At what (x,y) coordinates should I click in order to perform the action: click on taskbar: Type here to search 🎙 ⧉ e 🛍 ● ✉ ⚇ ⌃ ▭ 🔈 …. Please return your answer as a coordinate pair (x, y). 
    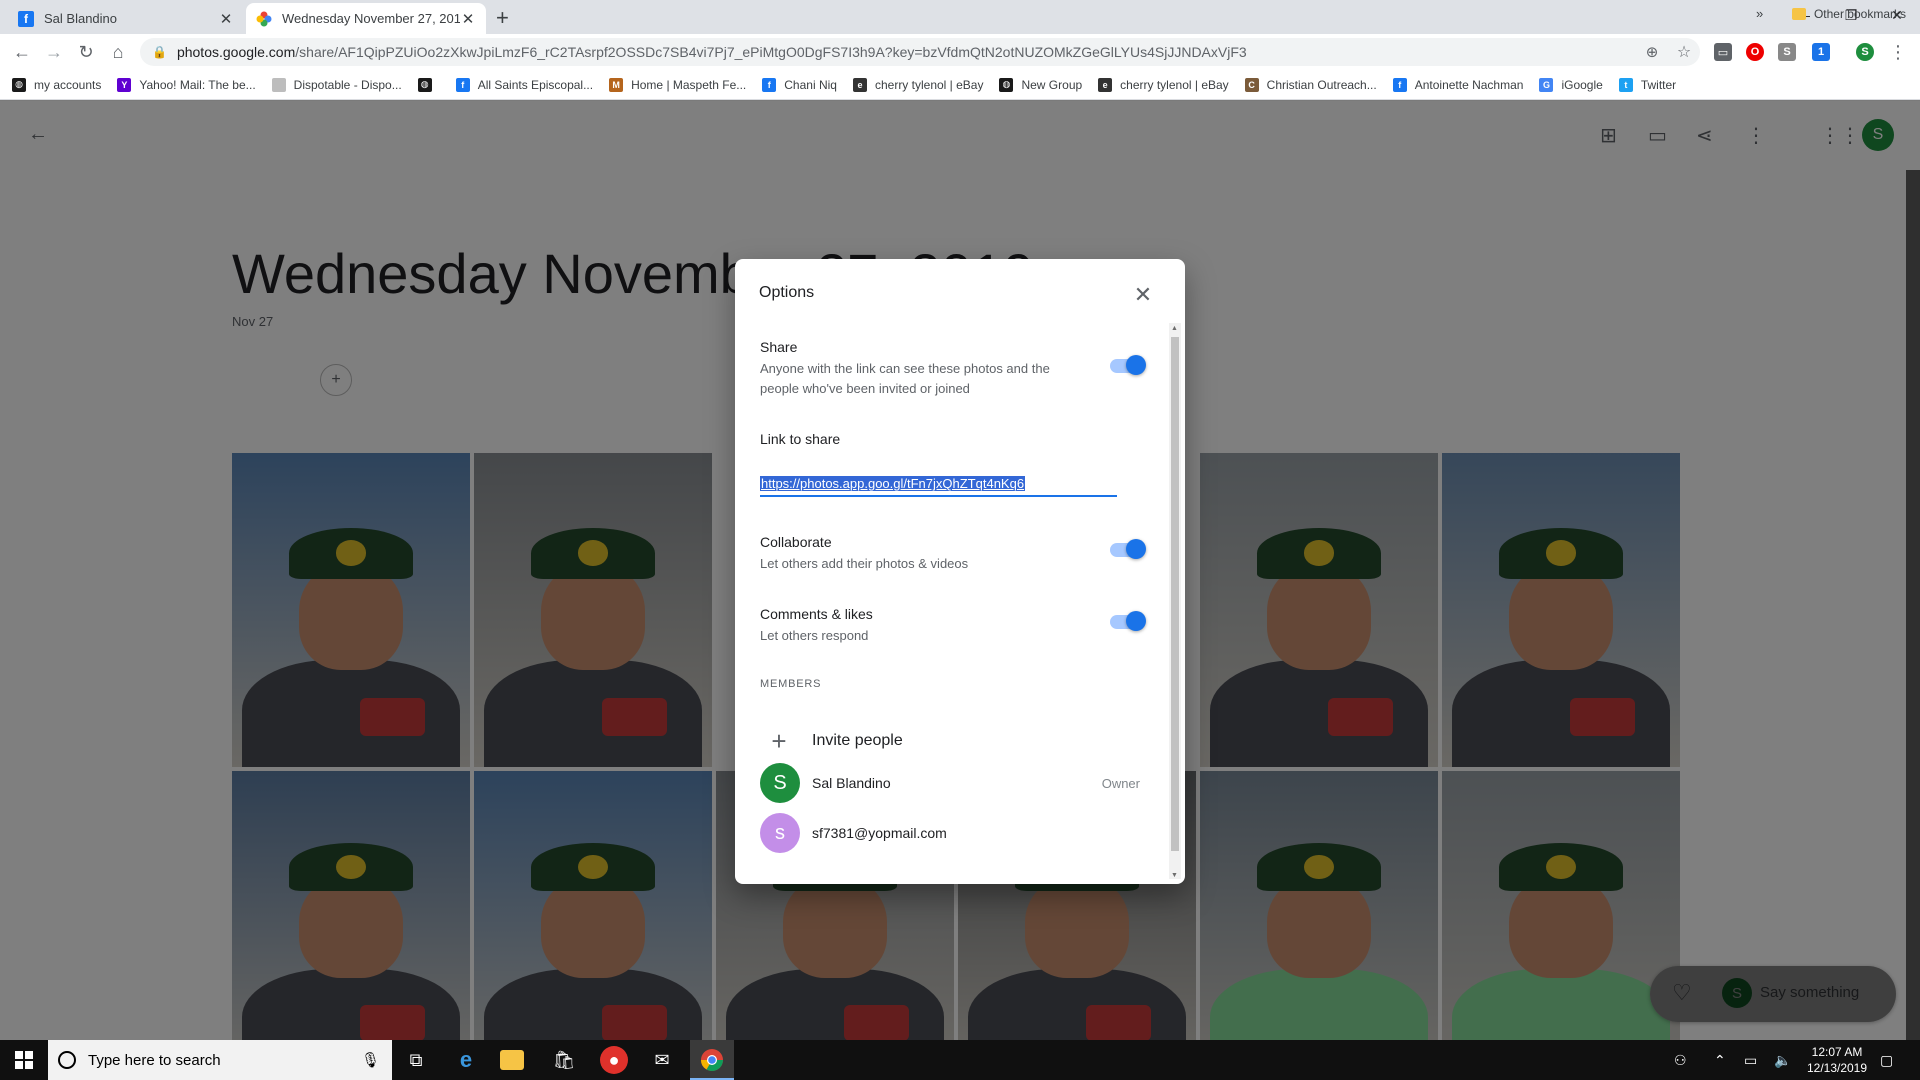
    Looking at the image, I should click on (960, 1060).